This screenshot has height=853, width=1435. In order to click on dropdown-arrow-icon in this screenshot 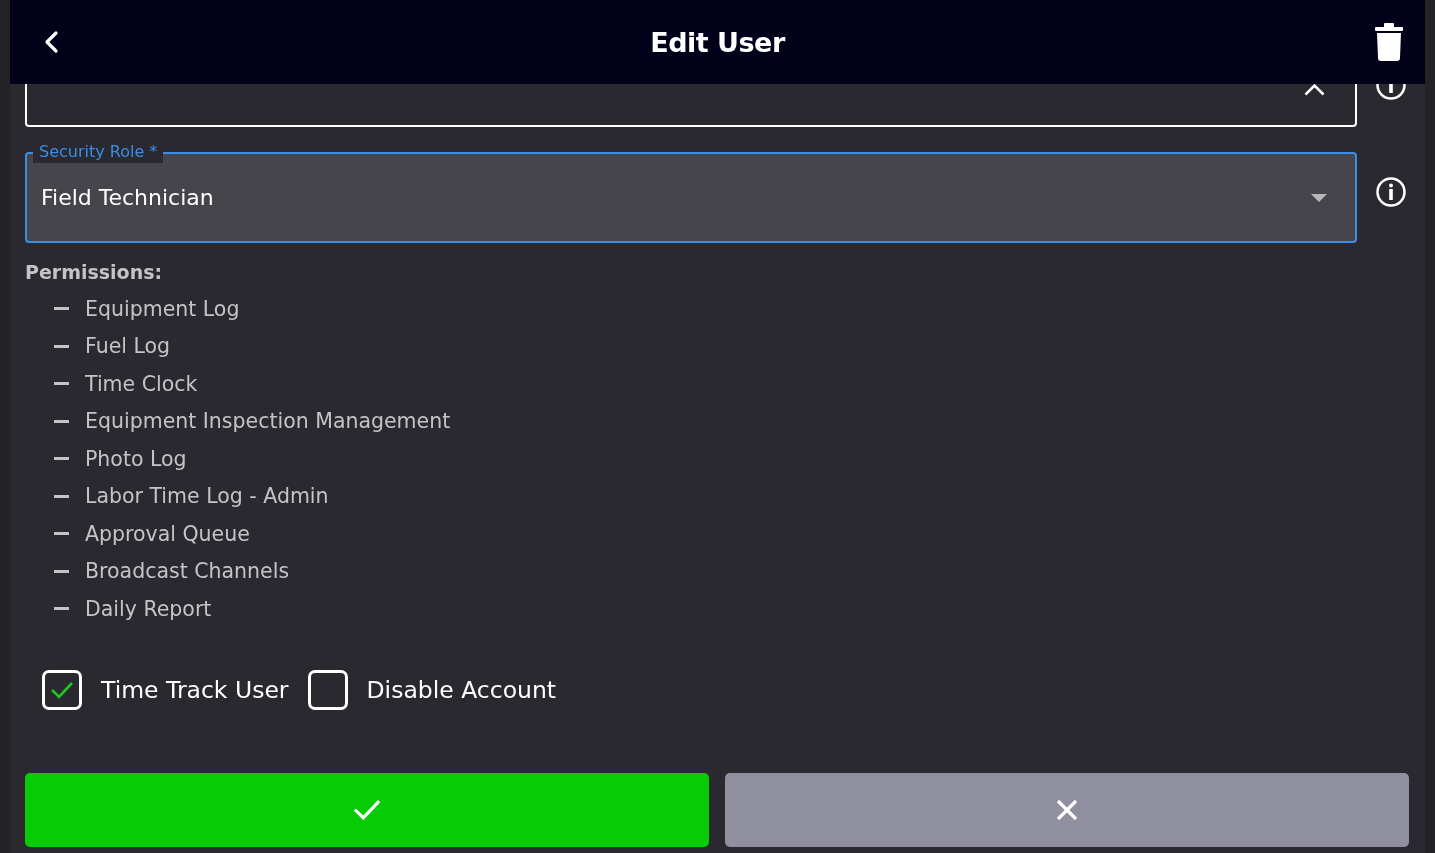, I will do `click(1319, 197)`.